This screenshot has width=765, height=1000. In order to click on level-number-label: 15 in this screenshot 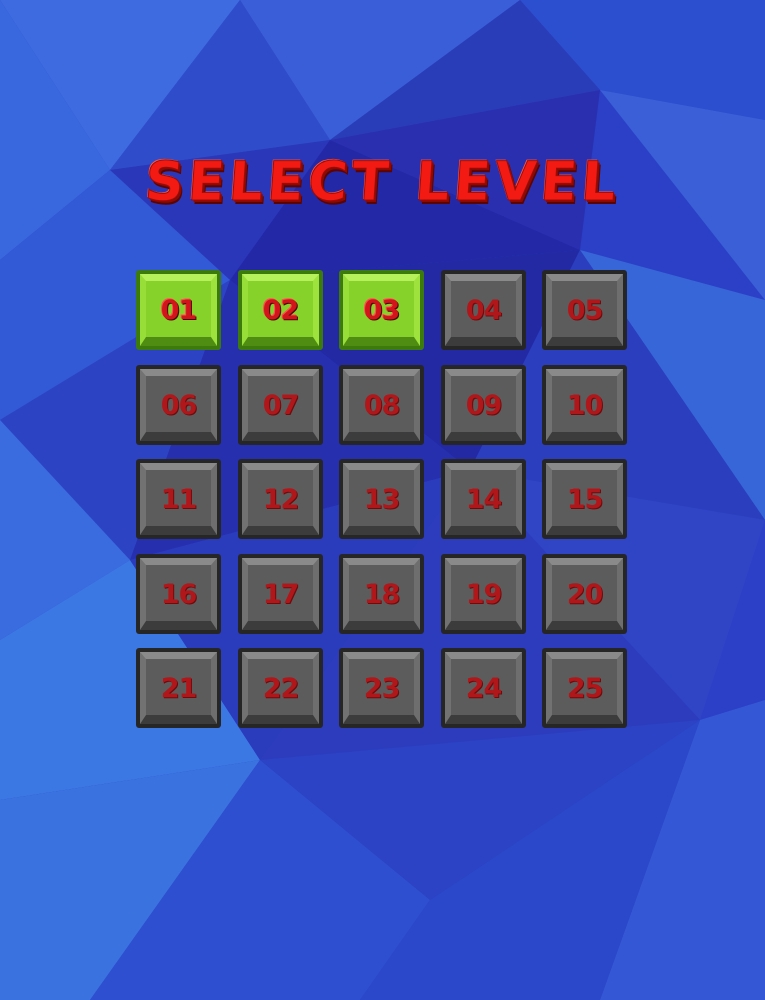, I will do `click(585, 499)`.